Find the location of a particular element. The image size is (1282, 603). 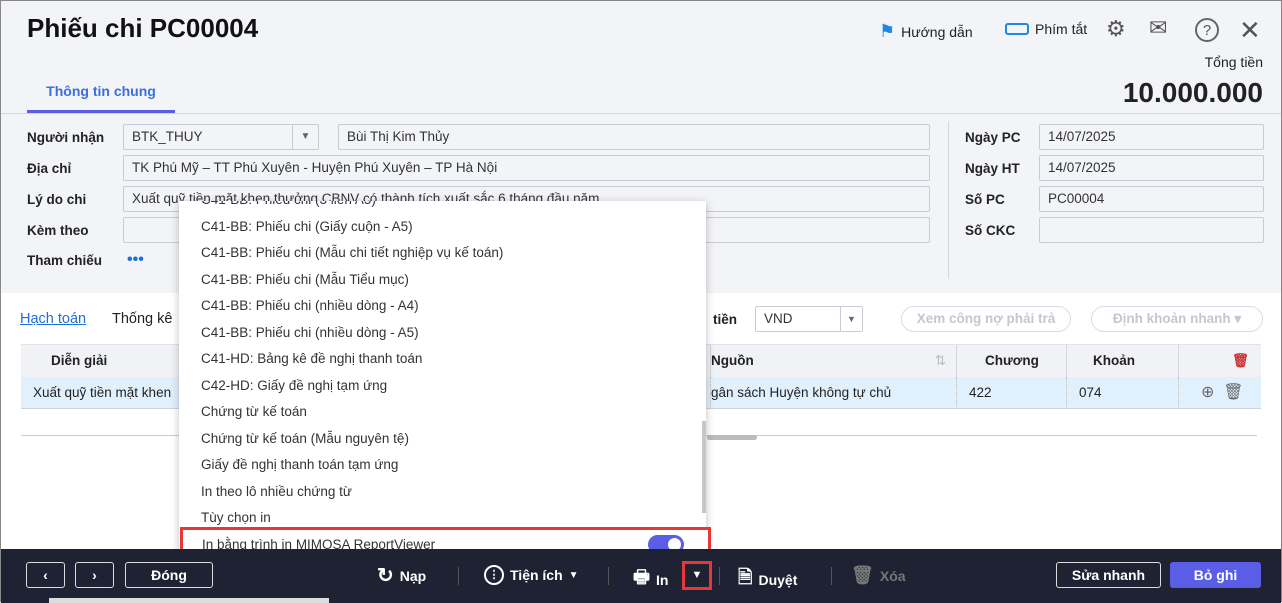

print-menu-item: In theo lô nhiều chứng từ is located at coordinates (276, 491).